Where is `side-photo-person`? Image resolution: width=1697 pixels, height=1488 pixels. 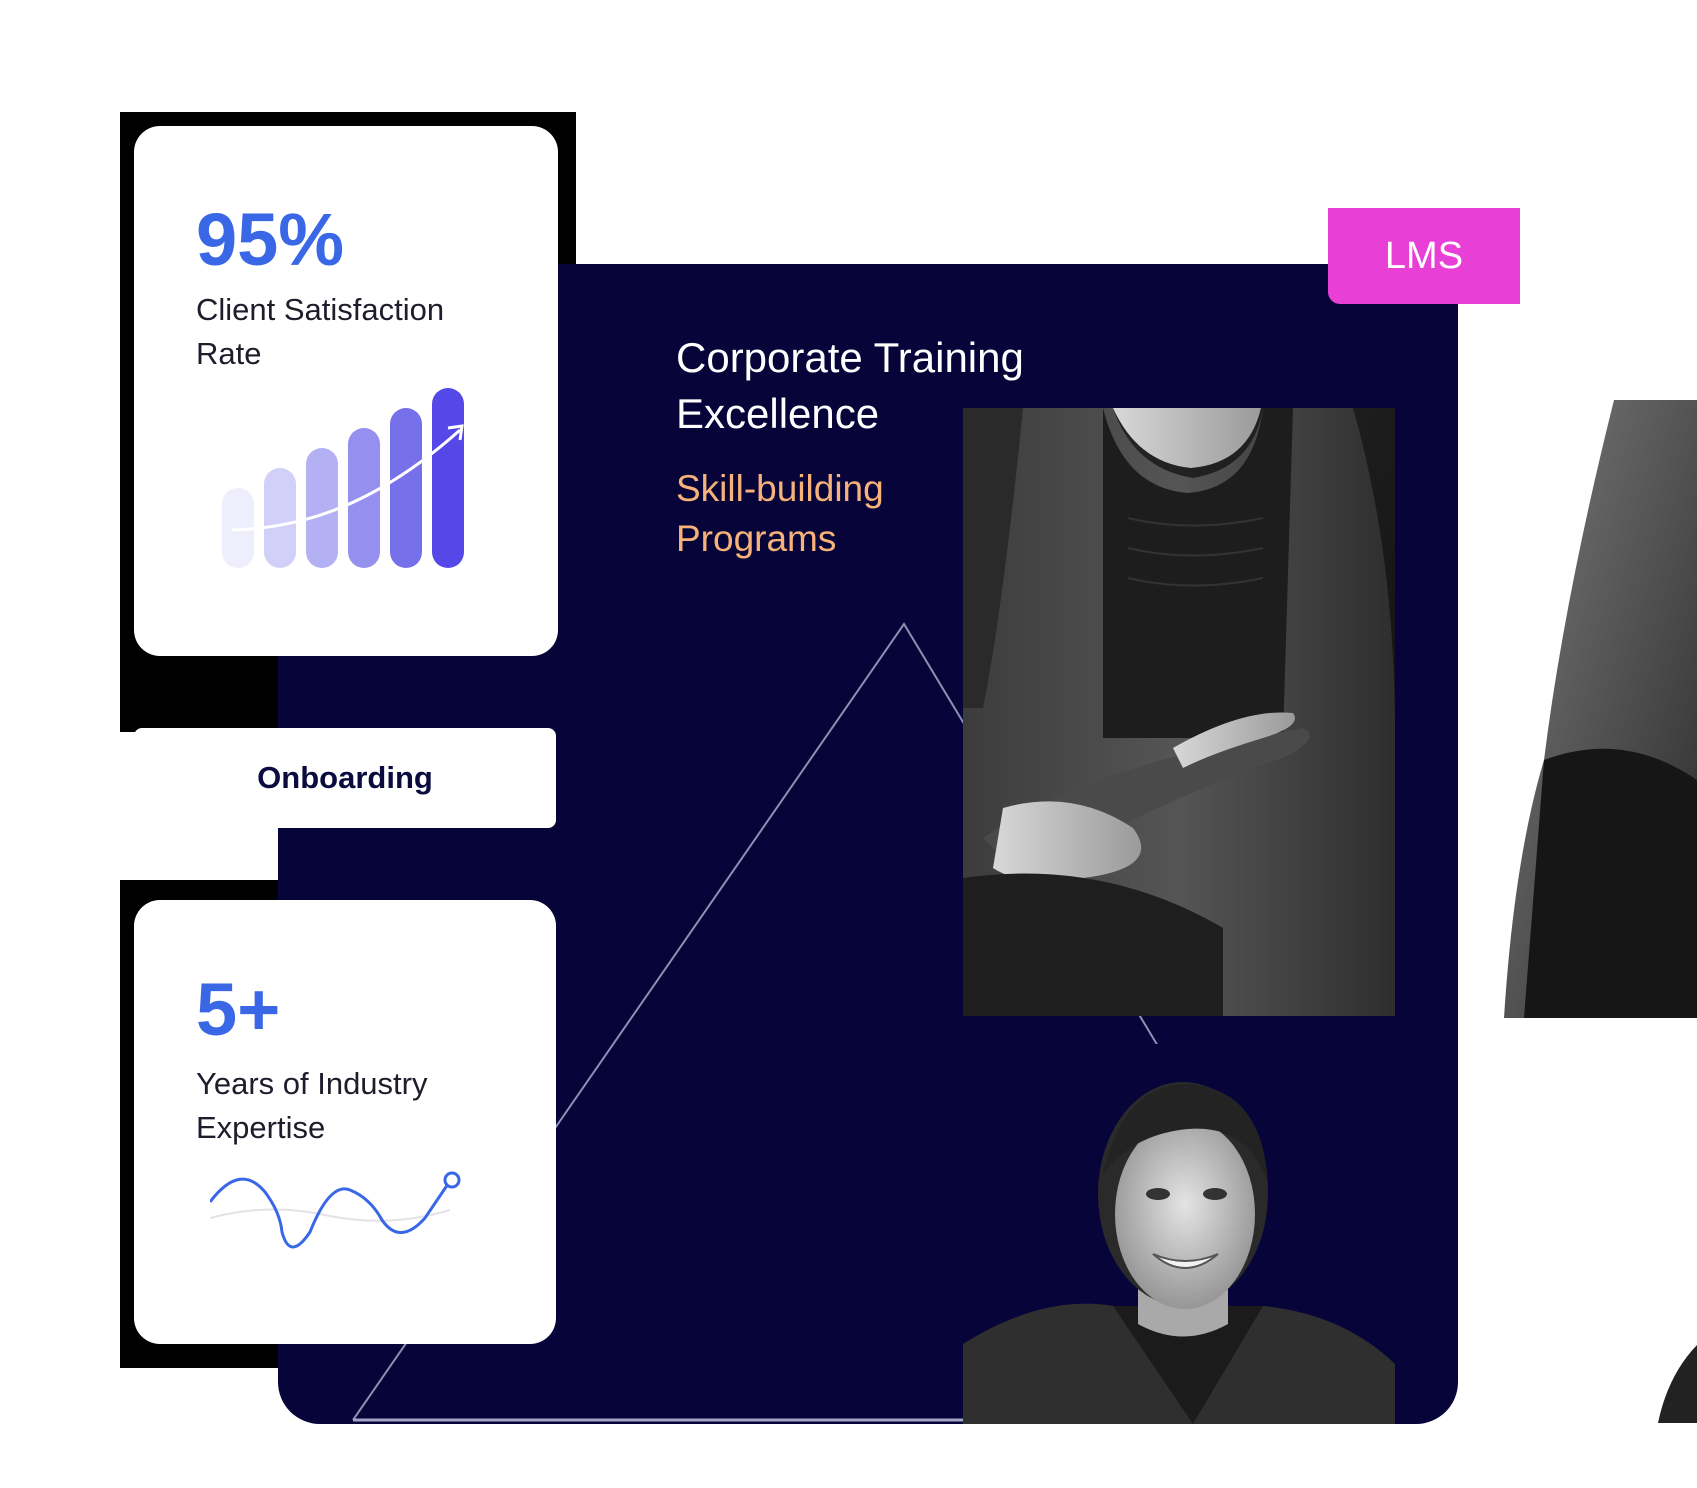 side-photo-person is located at coordinates (1600, 709).